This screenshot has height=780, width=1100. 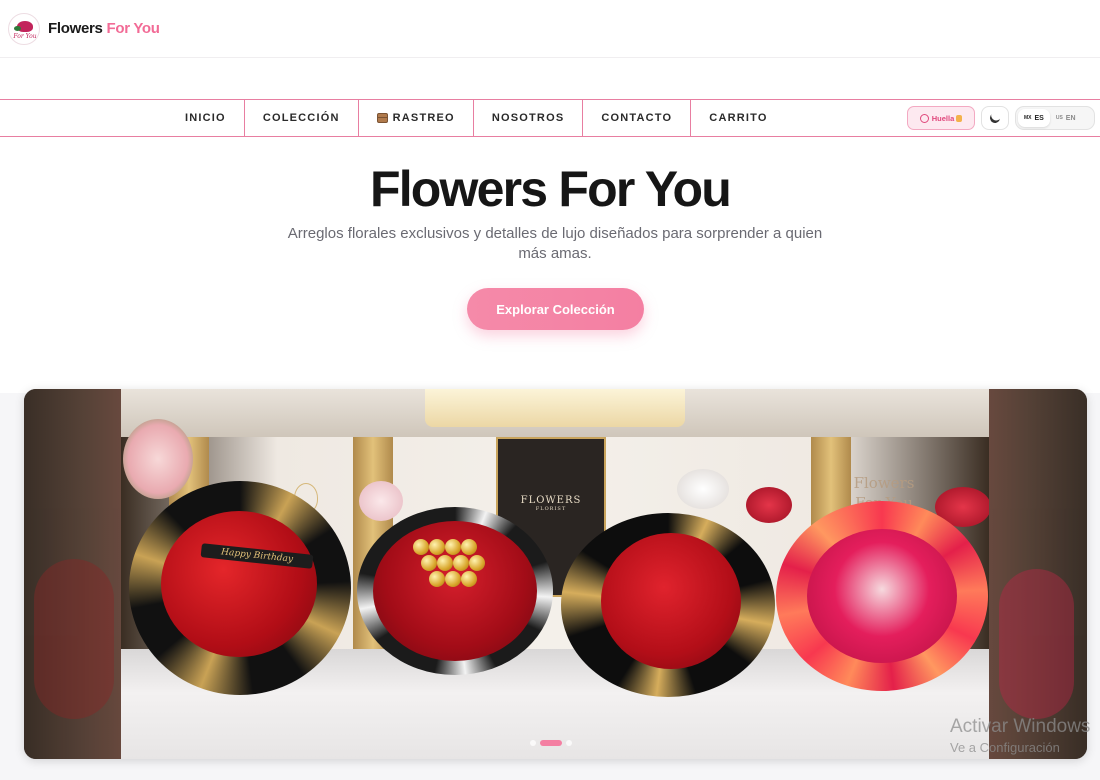 I want to click on lang-option-es: MX ES, so click(x=1034, y=118).